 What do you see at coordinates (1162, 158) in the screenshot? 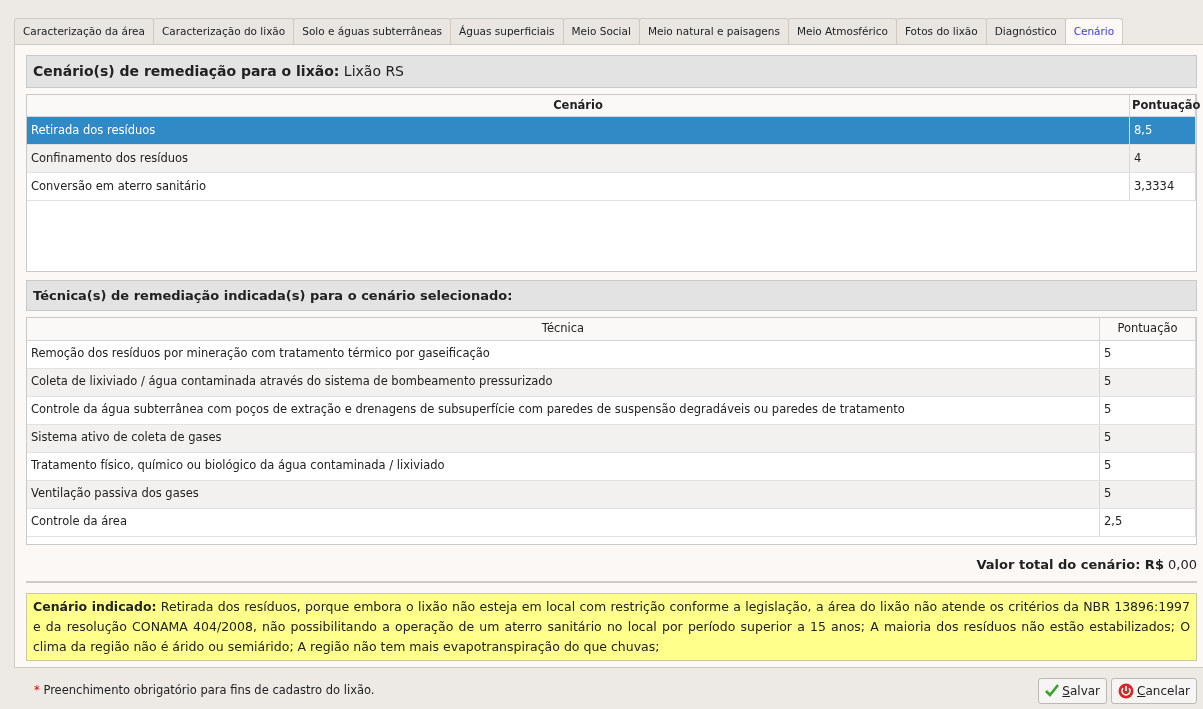
I see `table-cell: 4` at bounding box center [1162, 158].